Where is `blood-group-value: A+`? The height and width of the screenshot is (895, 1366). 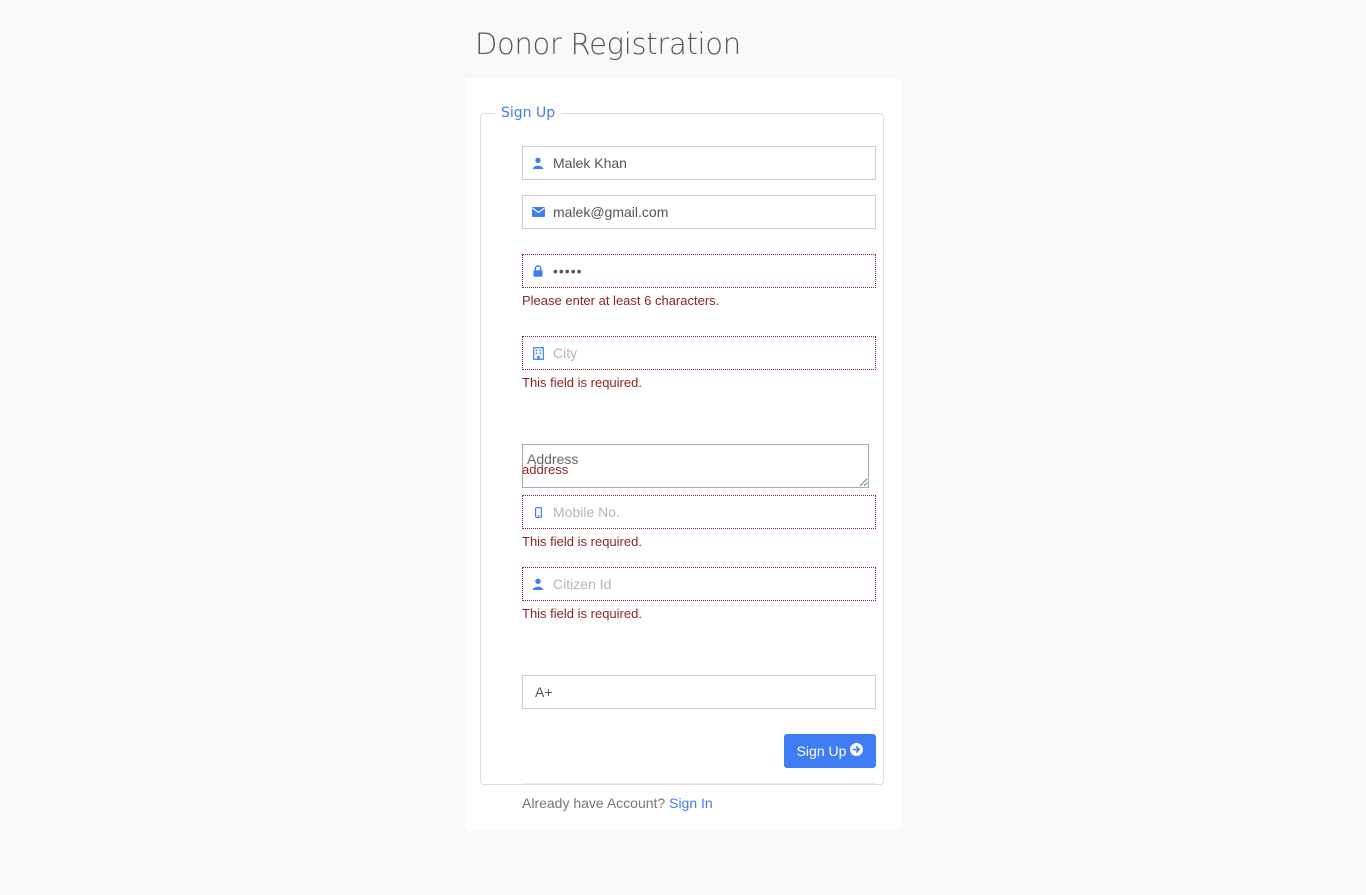 blood-group-value: A+ is located at coordinates (544, 692).